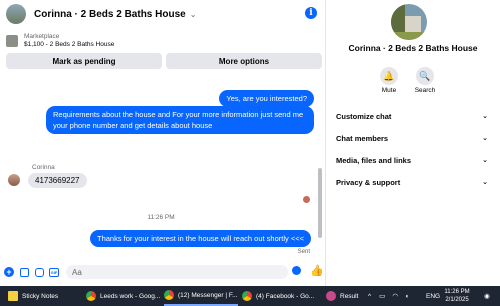  What do you see at coordinates (487, 296) in the screenshot?
I see `notifications-icon: ◉` at bounding box center [487, 296].